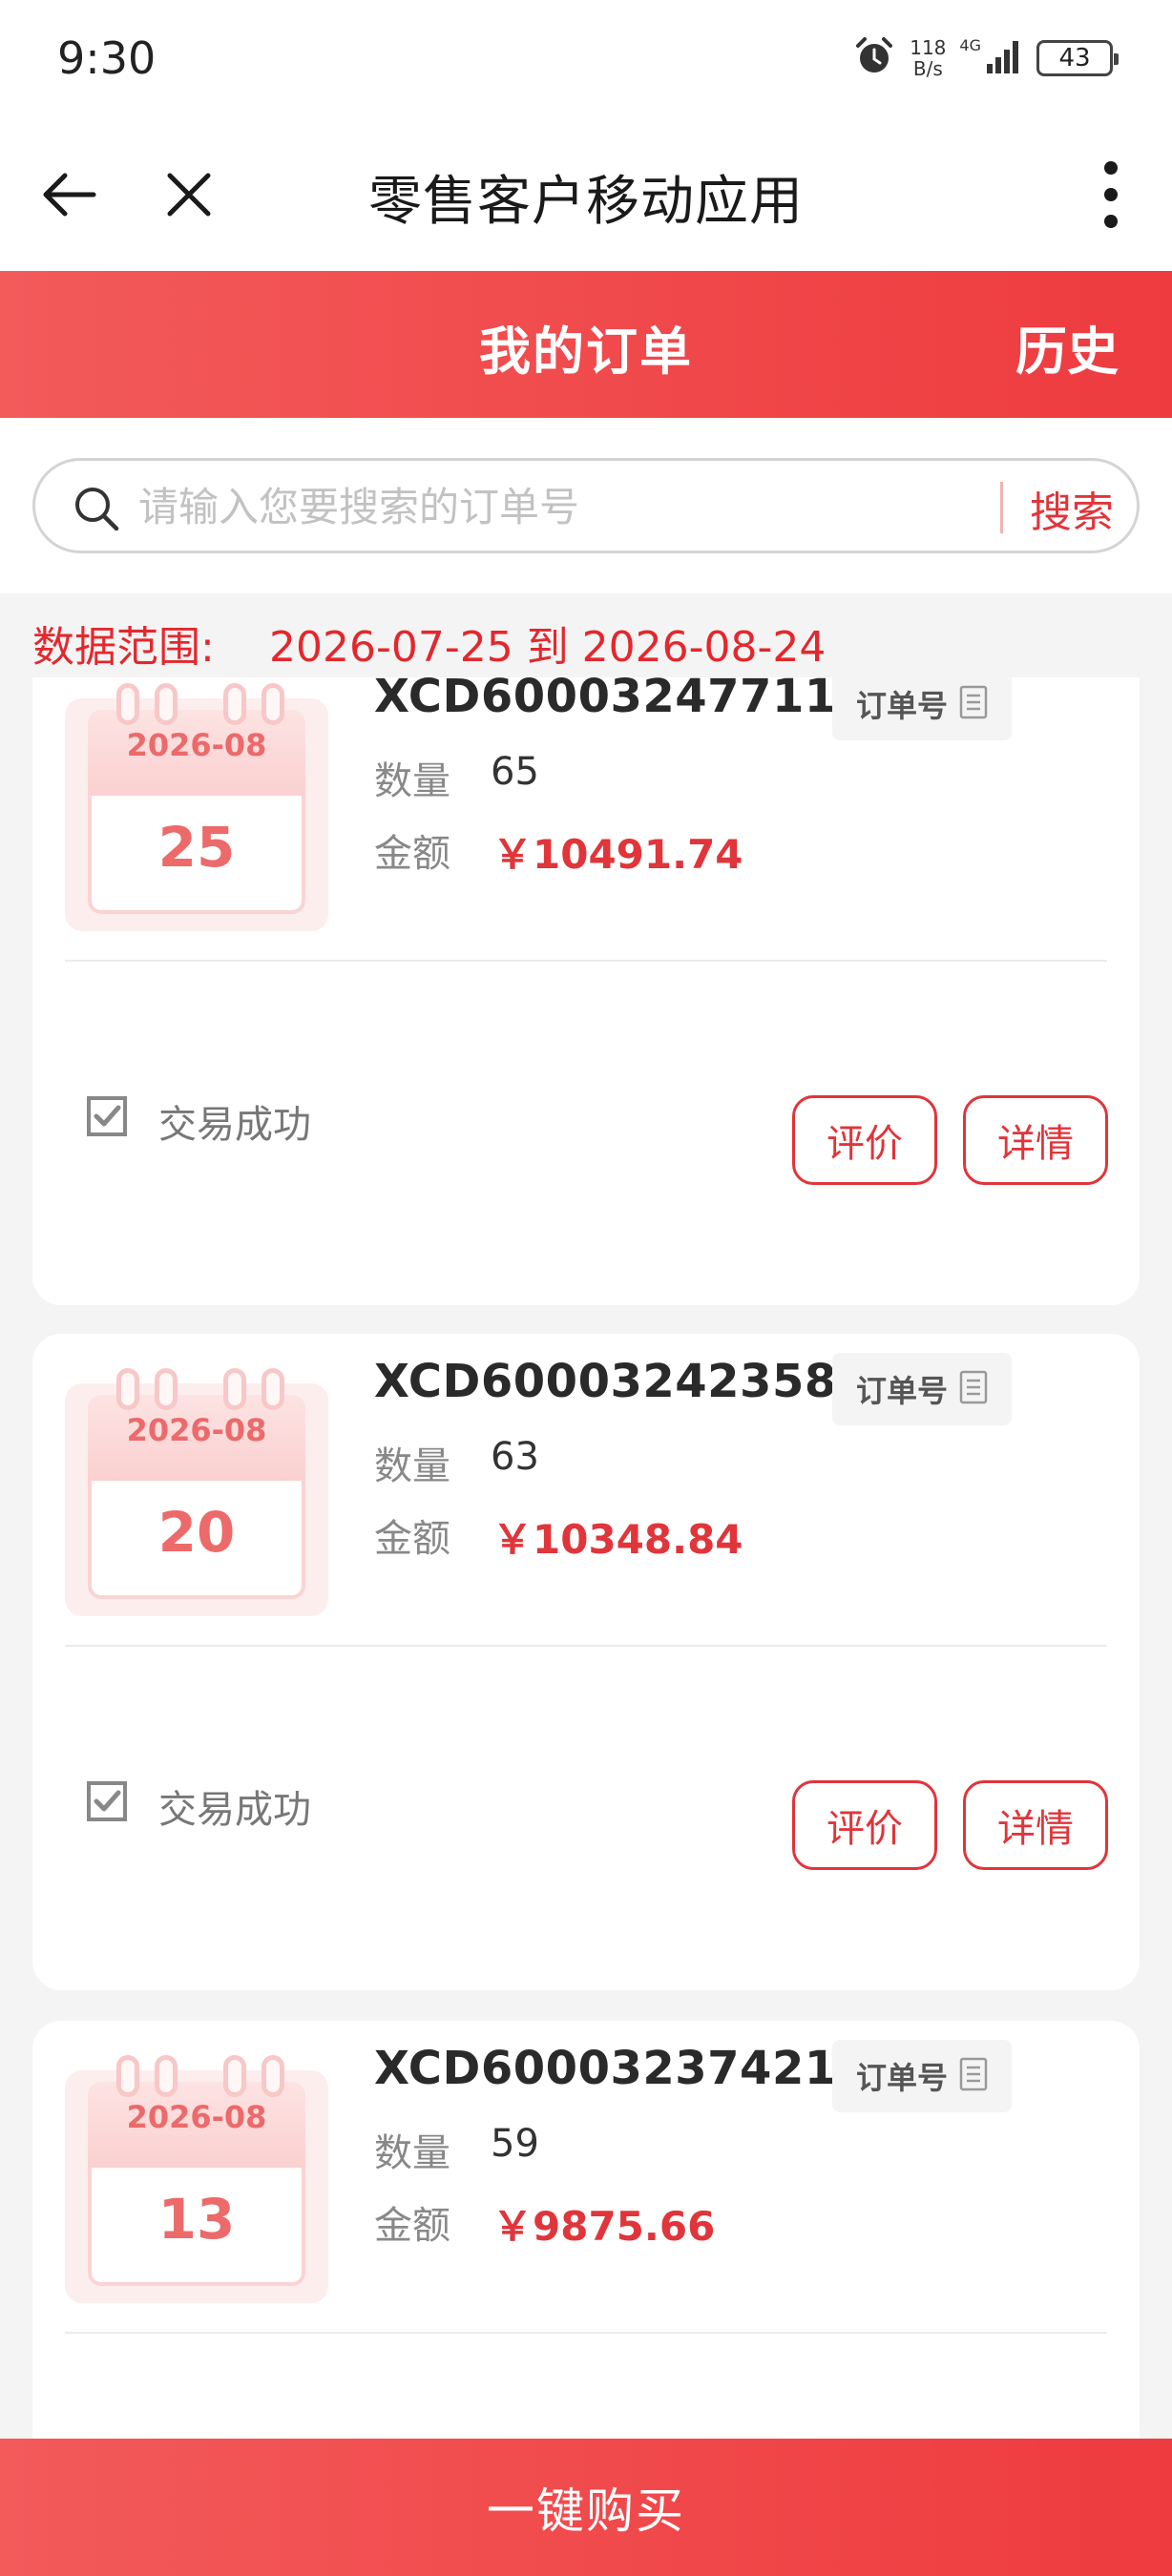 This screenshot has width=1172, height=2576. I want to click on date-range-label: 数据范围:, so click(123, 647).